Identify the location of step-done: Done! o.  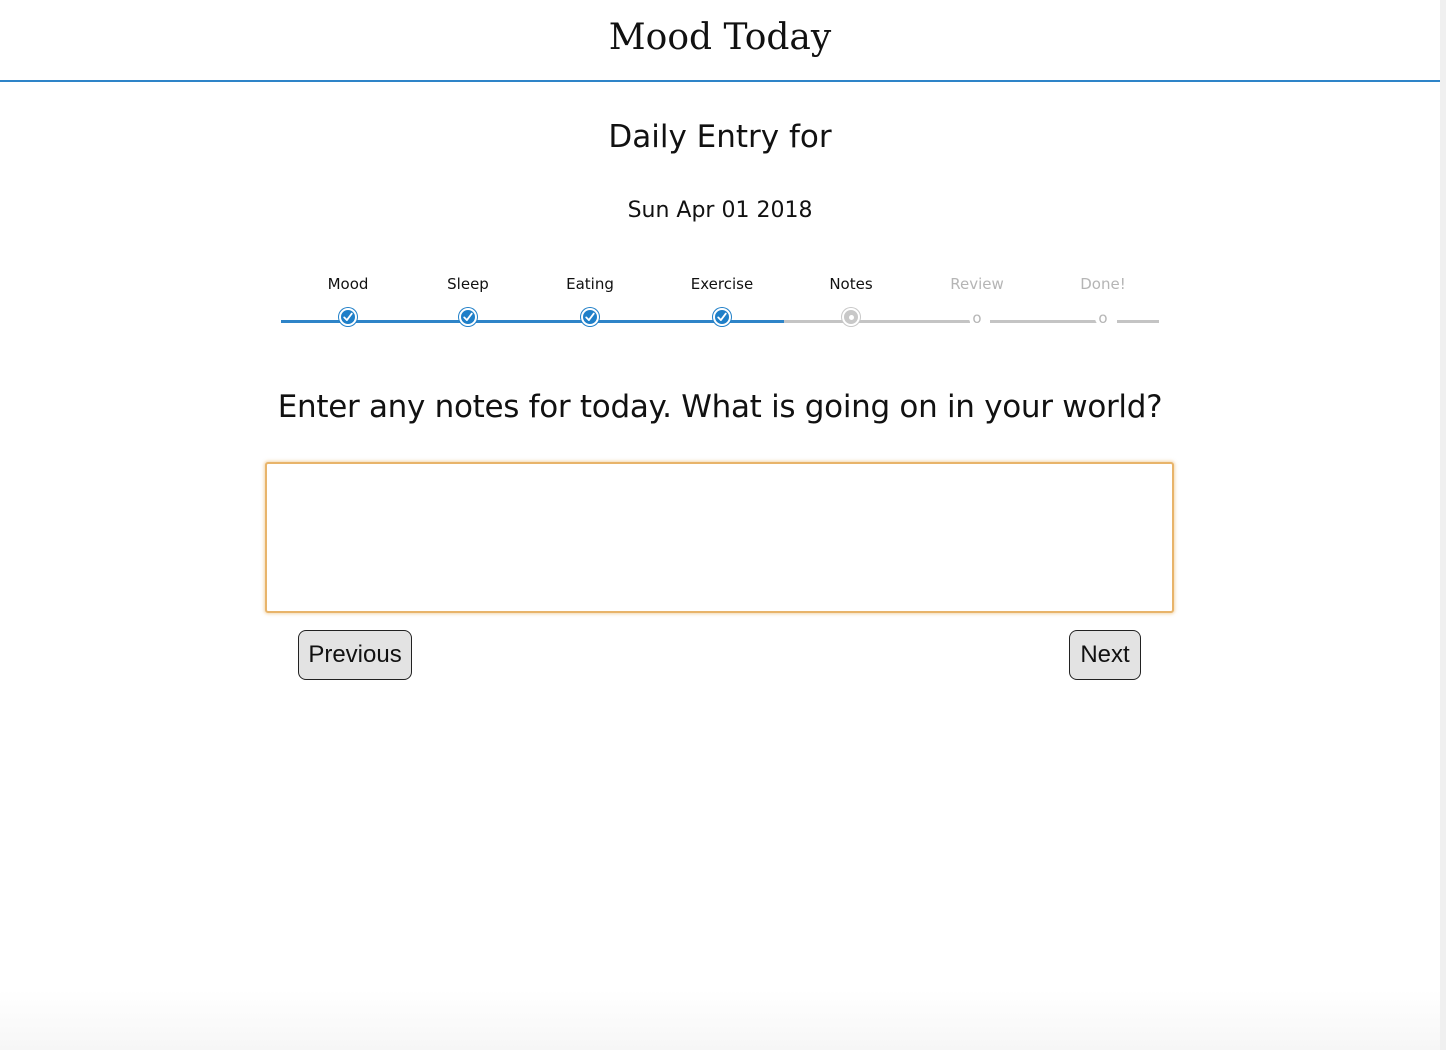
(1103, 298).